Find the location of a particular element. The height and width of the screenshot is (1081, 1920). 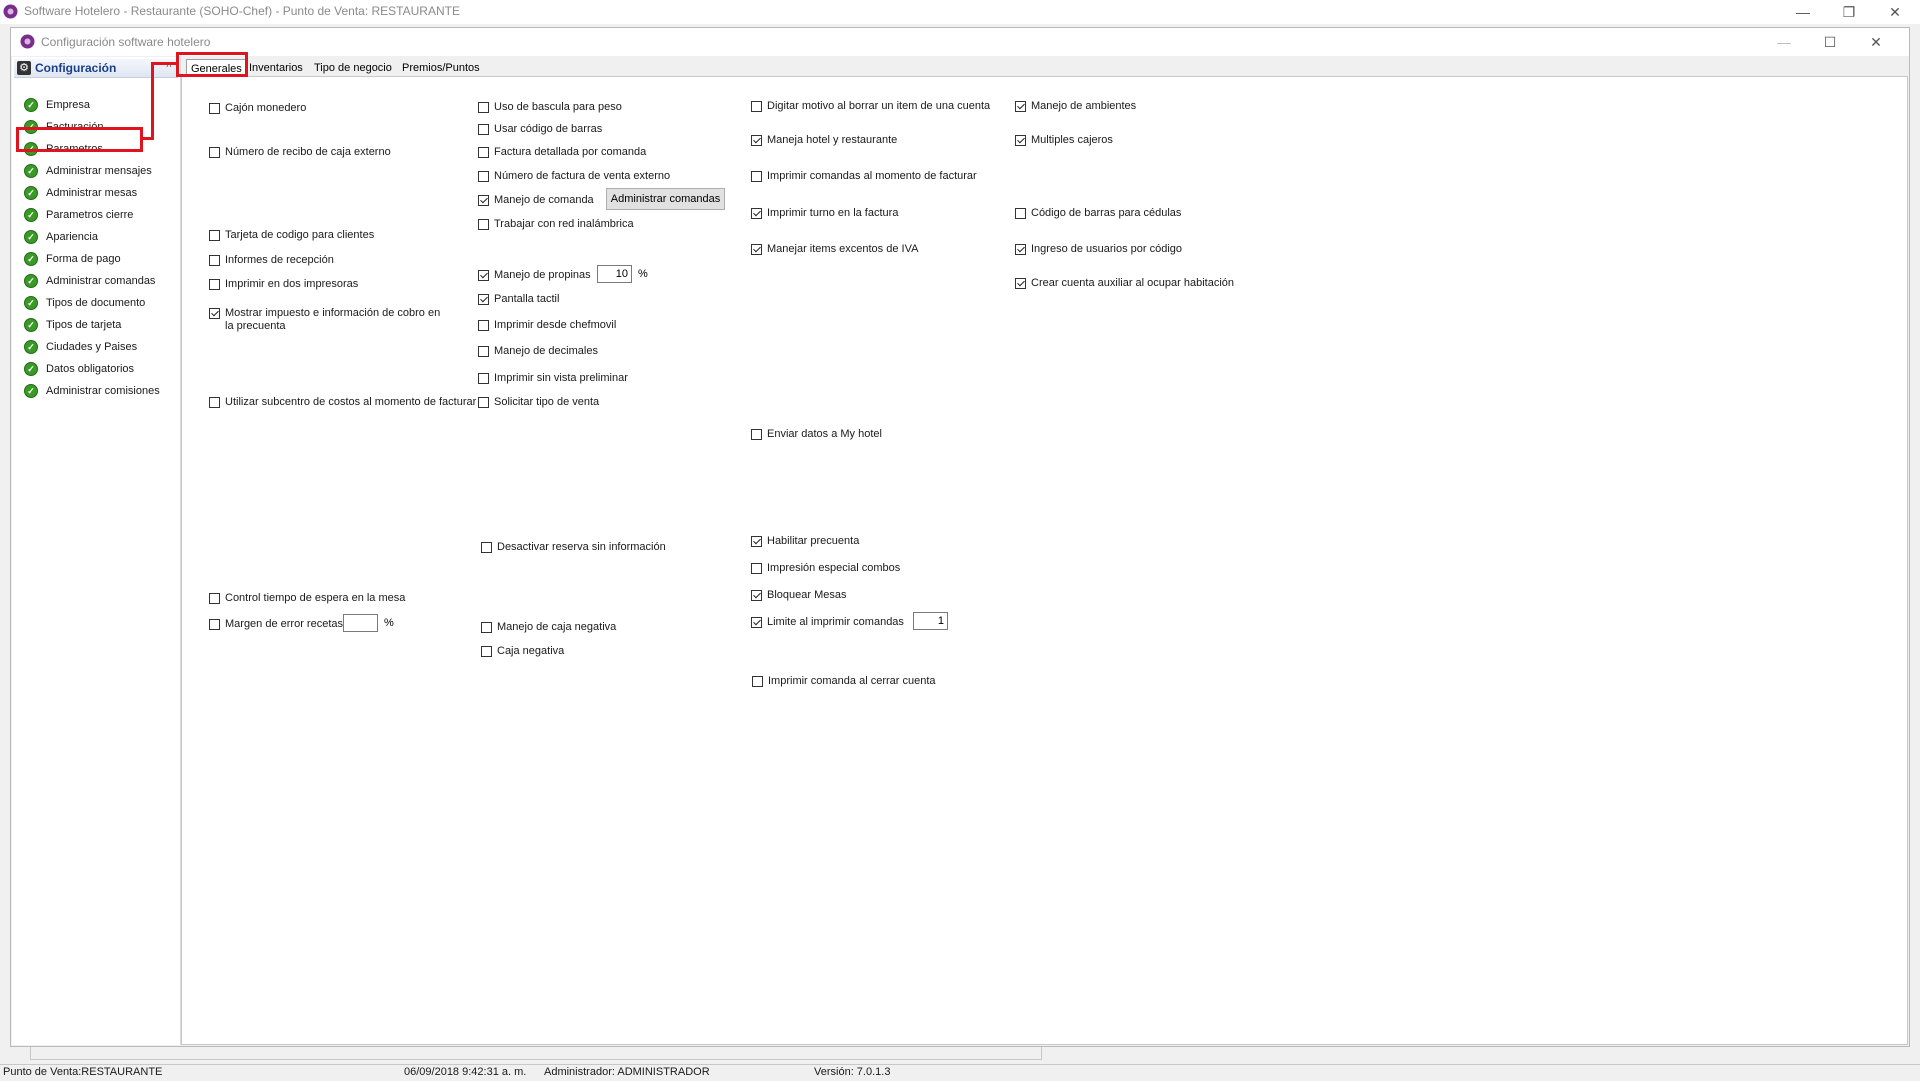

annotation-highlight-tab is located at coordinates (212, 64).